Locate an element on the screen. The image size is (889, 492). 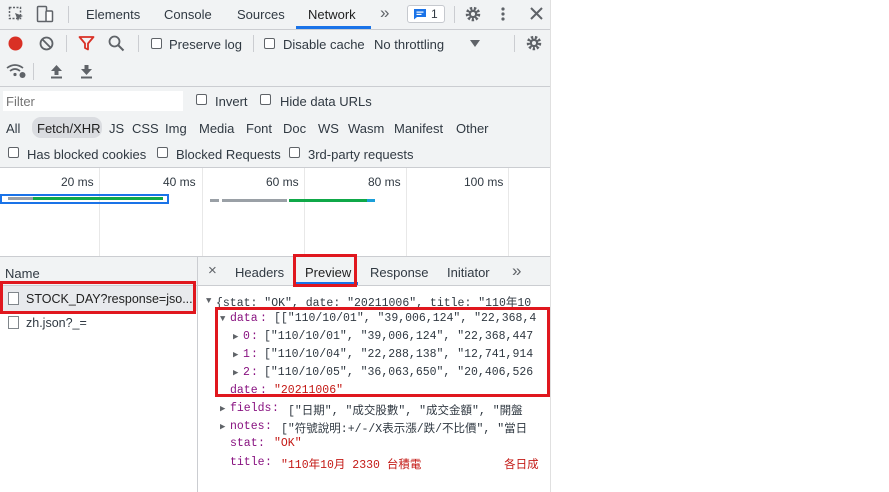
json-key-title: title is located at coordinates (247, 462).